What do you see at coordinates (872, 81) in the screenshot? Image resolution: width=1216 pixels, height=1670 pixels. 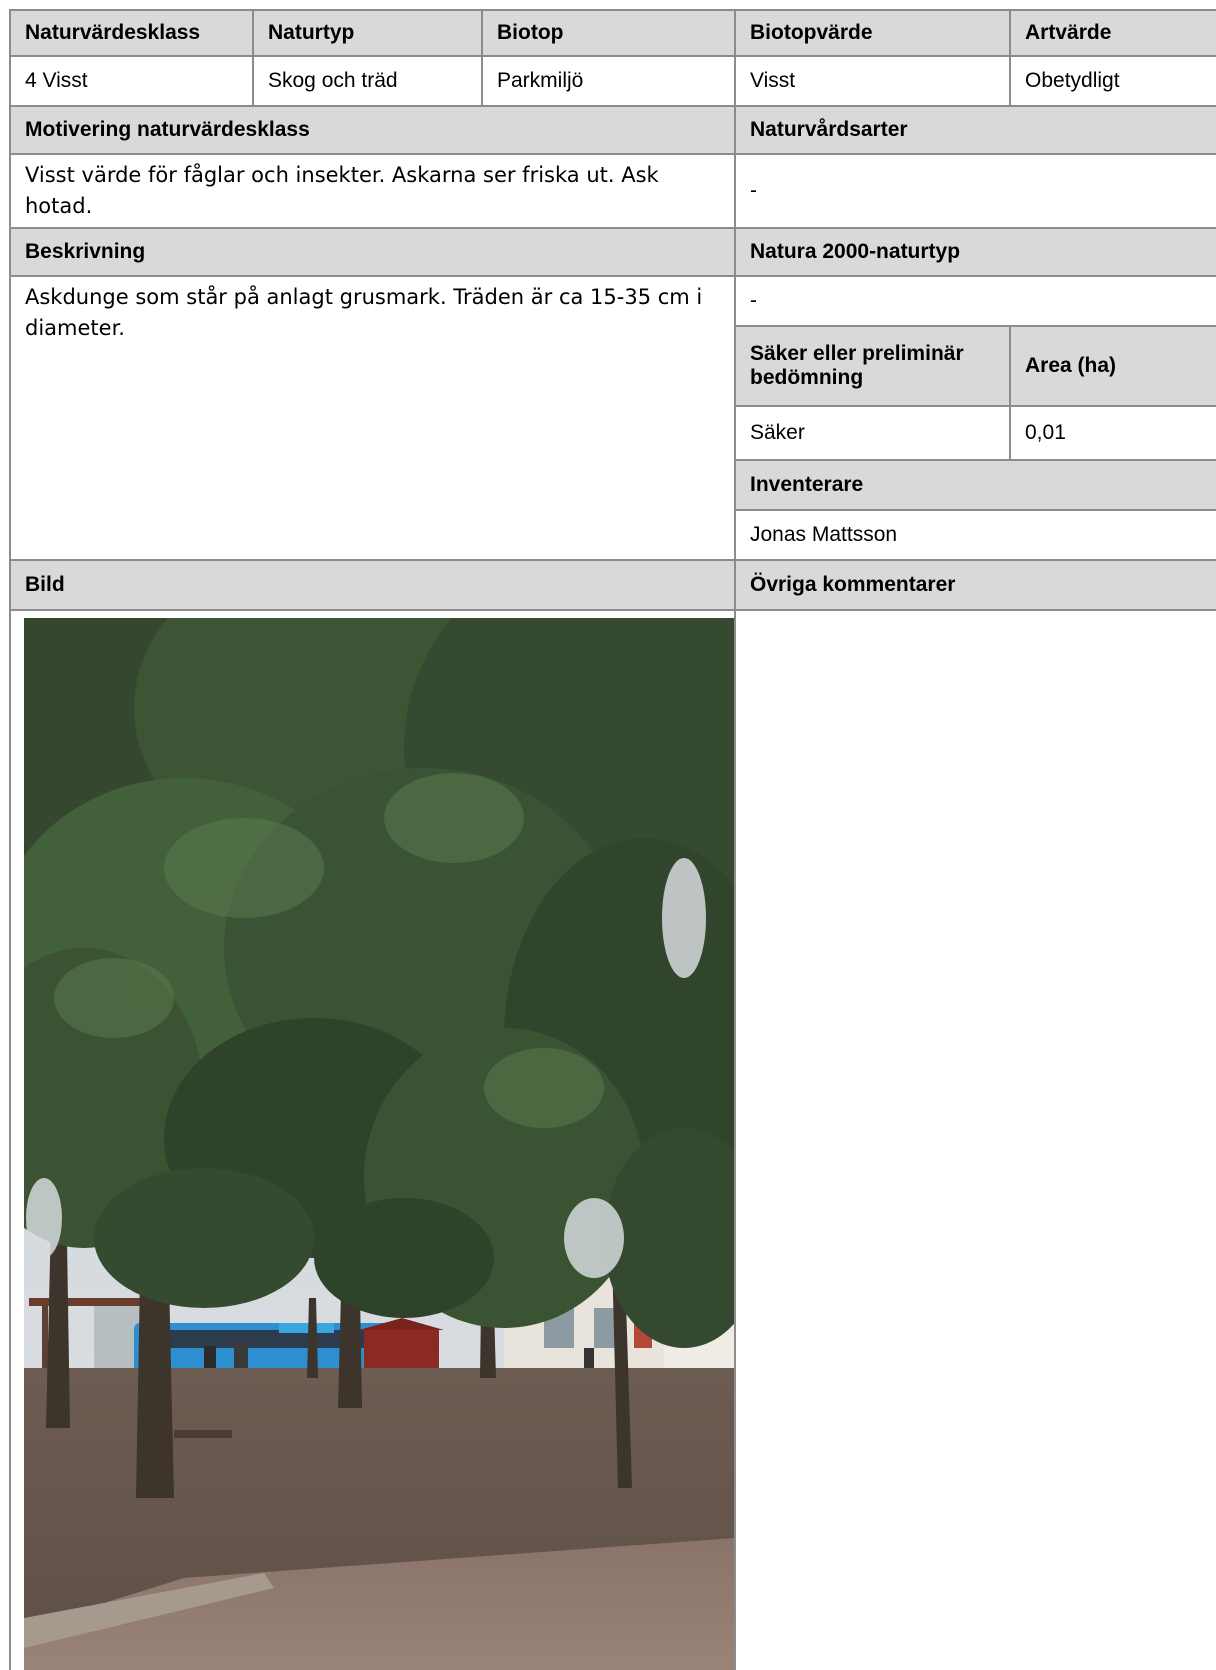 I see `value-biotopvarde: Visst` at bounding box center [872, 81].